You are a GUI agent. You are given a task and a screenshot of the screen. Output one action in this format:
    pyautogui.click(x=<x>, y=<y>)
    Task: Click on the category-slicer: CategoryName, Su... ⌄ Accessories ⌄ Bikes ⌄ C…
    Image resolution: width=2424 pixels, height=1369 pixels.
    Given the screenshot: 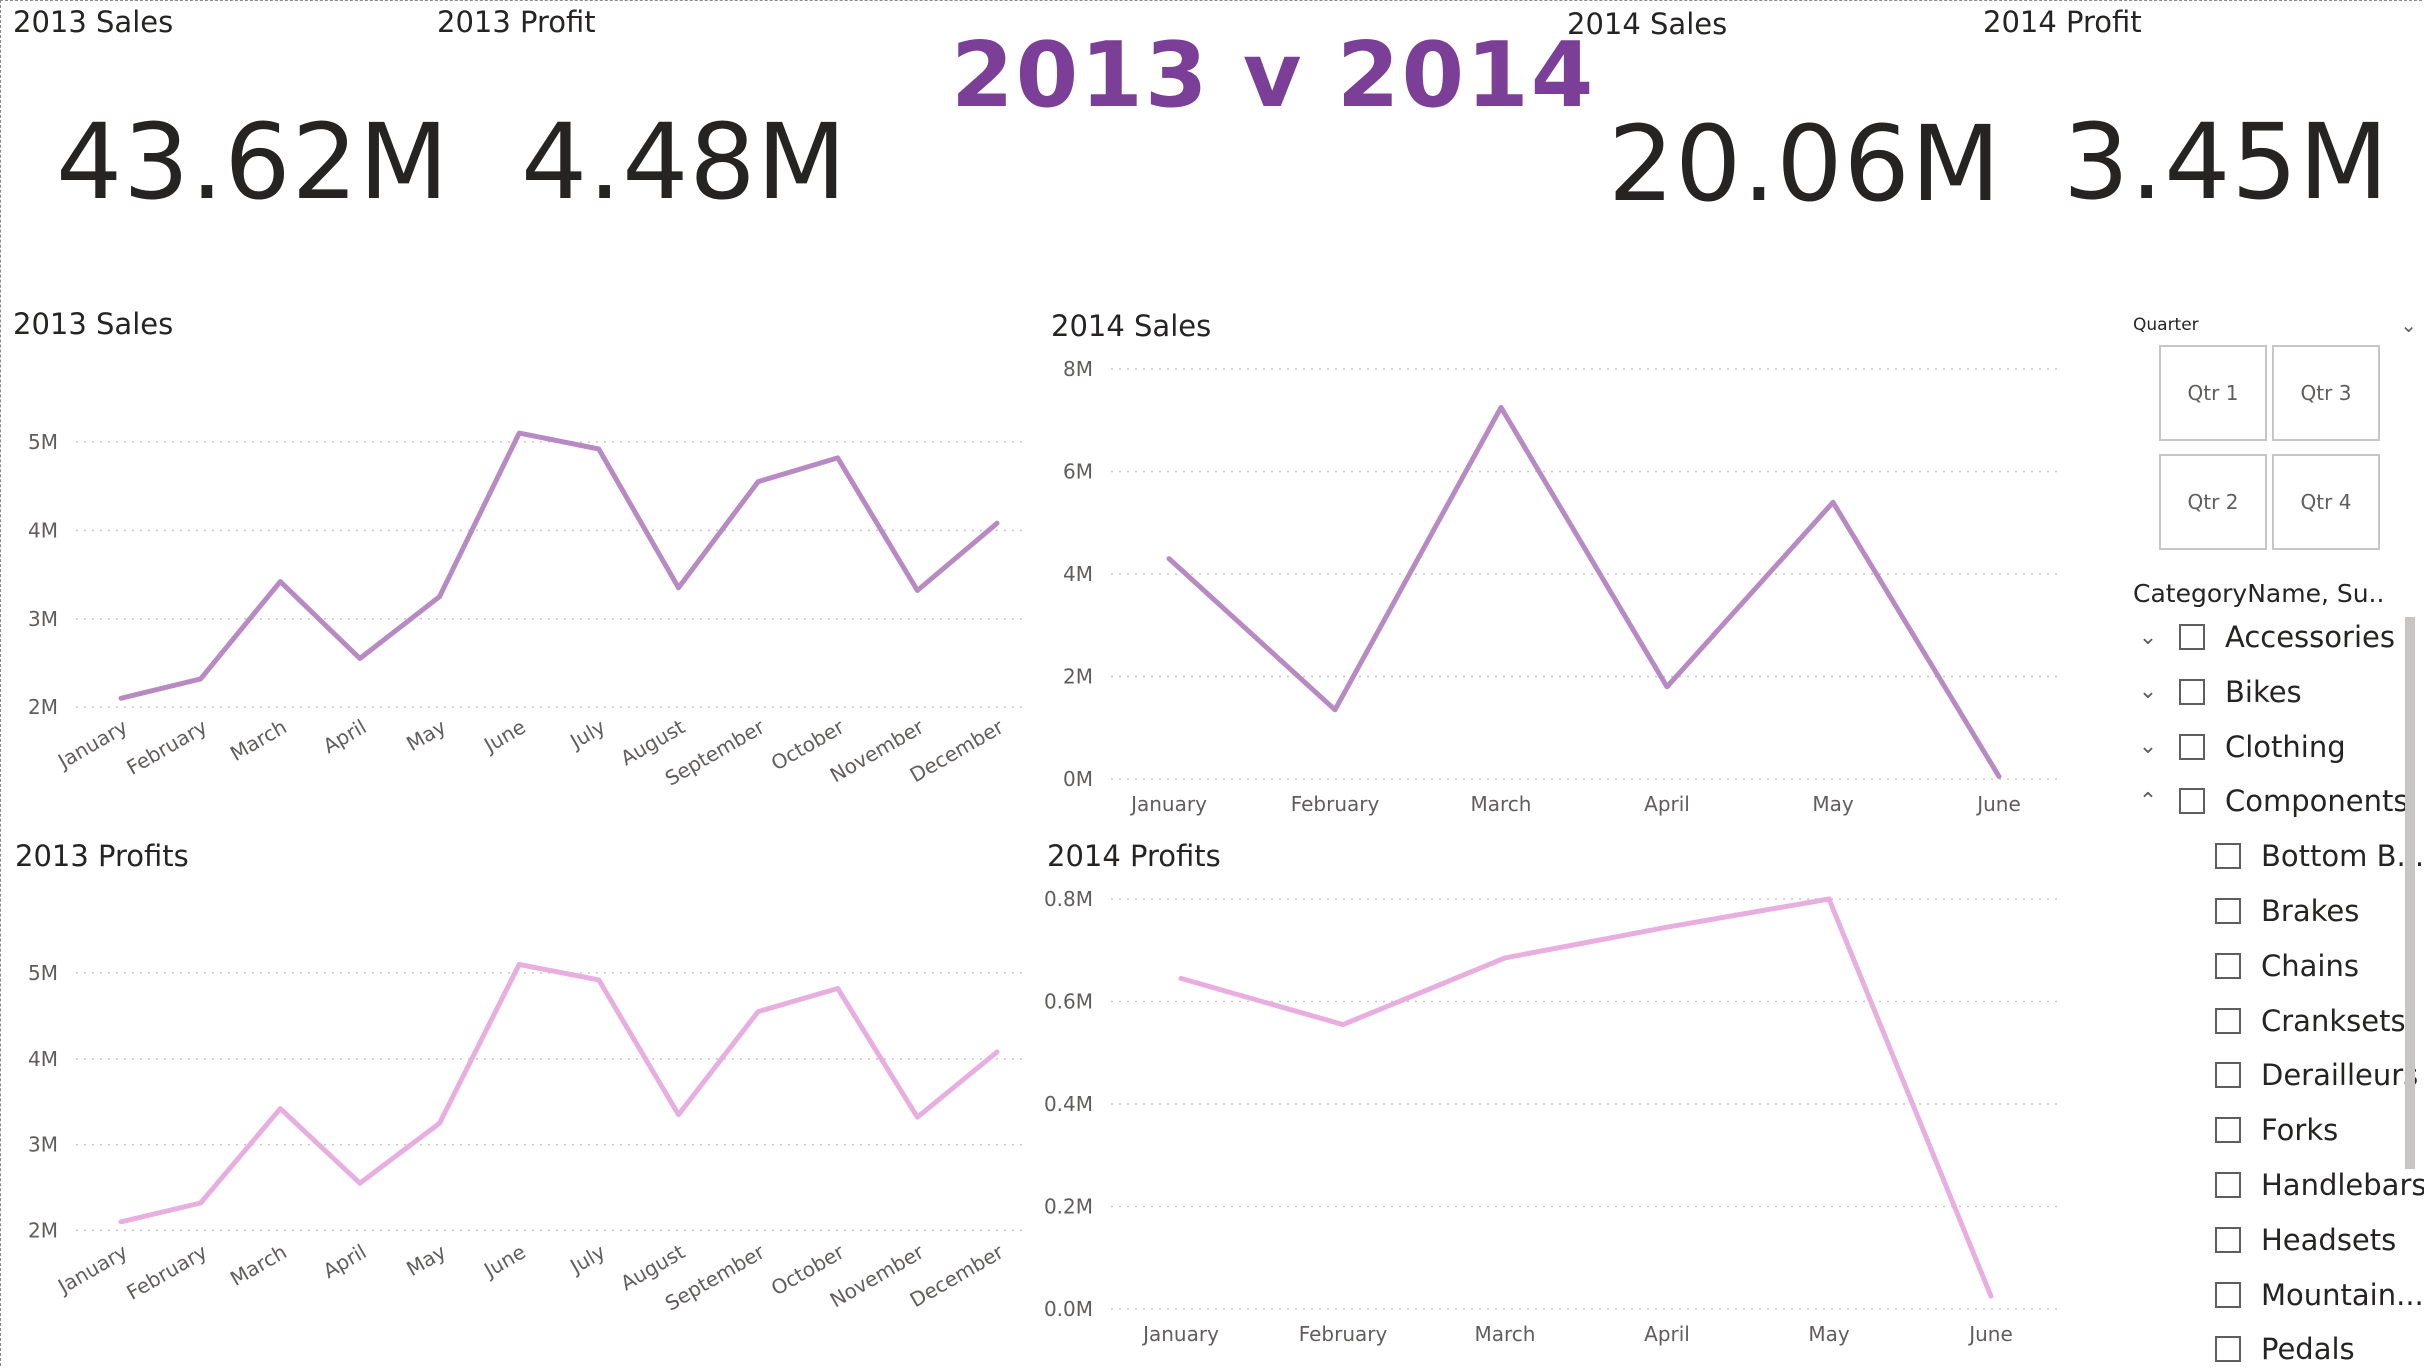 What is the action you would take?
    pyautogui.click(x=2277, y=974)
    